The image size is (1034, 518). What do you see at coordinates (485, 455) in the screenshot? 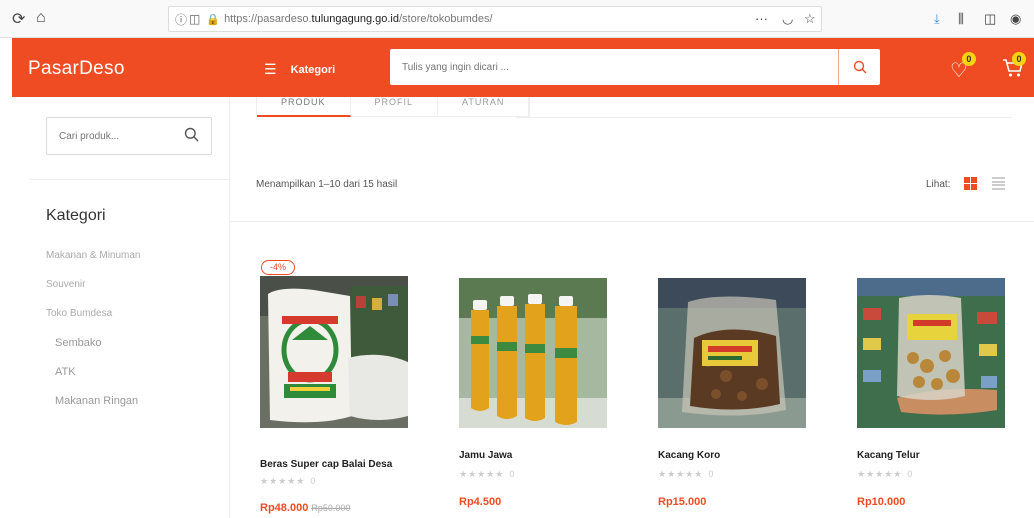
I see `product-name: Jamu Jawa` at bounding box center [485, 455].